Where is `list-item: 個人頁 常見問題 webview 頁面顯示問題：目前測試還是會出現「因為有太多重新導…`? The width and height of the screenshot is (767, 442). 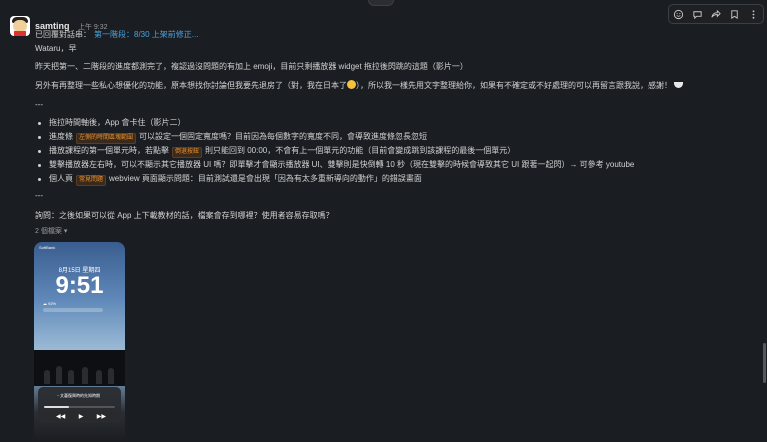
list-item: 個人頁 常見問題 webview 頁面顯示問題：目前測試還是會出現「因為有太多重新導… is located at coordinates (334, 179).